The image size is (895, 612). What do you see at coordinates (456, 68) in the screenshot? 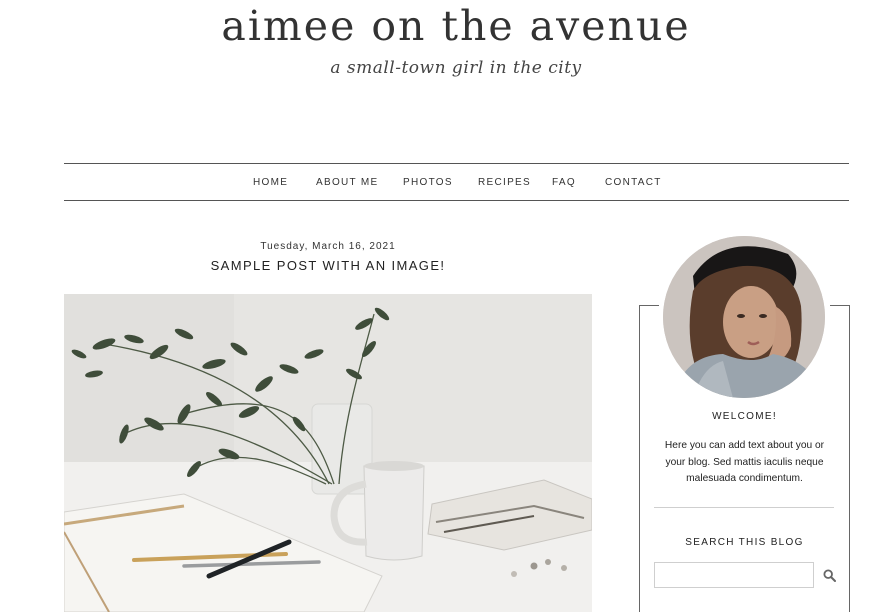
I see `blog-tagline: a small-town girl in the city` at bounding box center [456, 68].